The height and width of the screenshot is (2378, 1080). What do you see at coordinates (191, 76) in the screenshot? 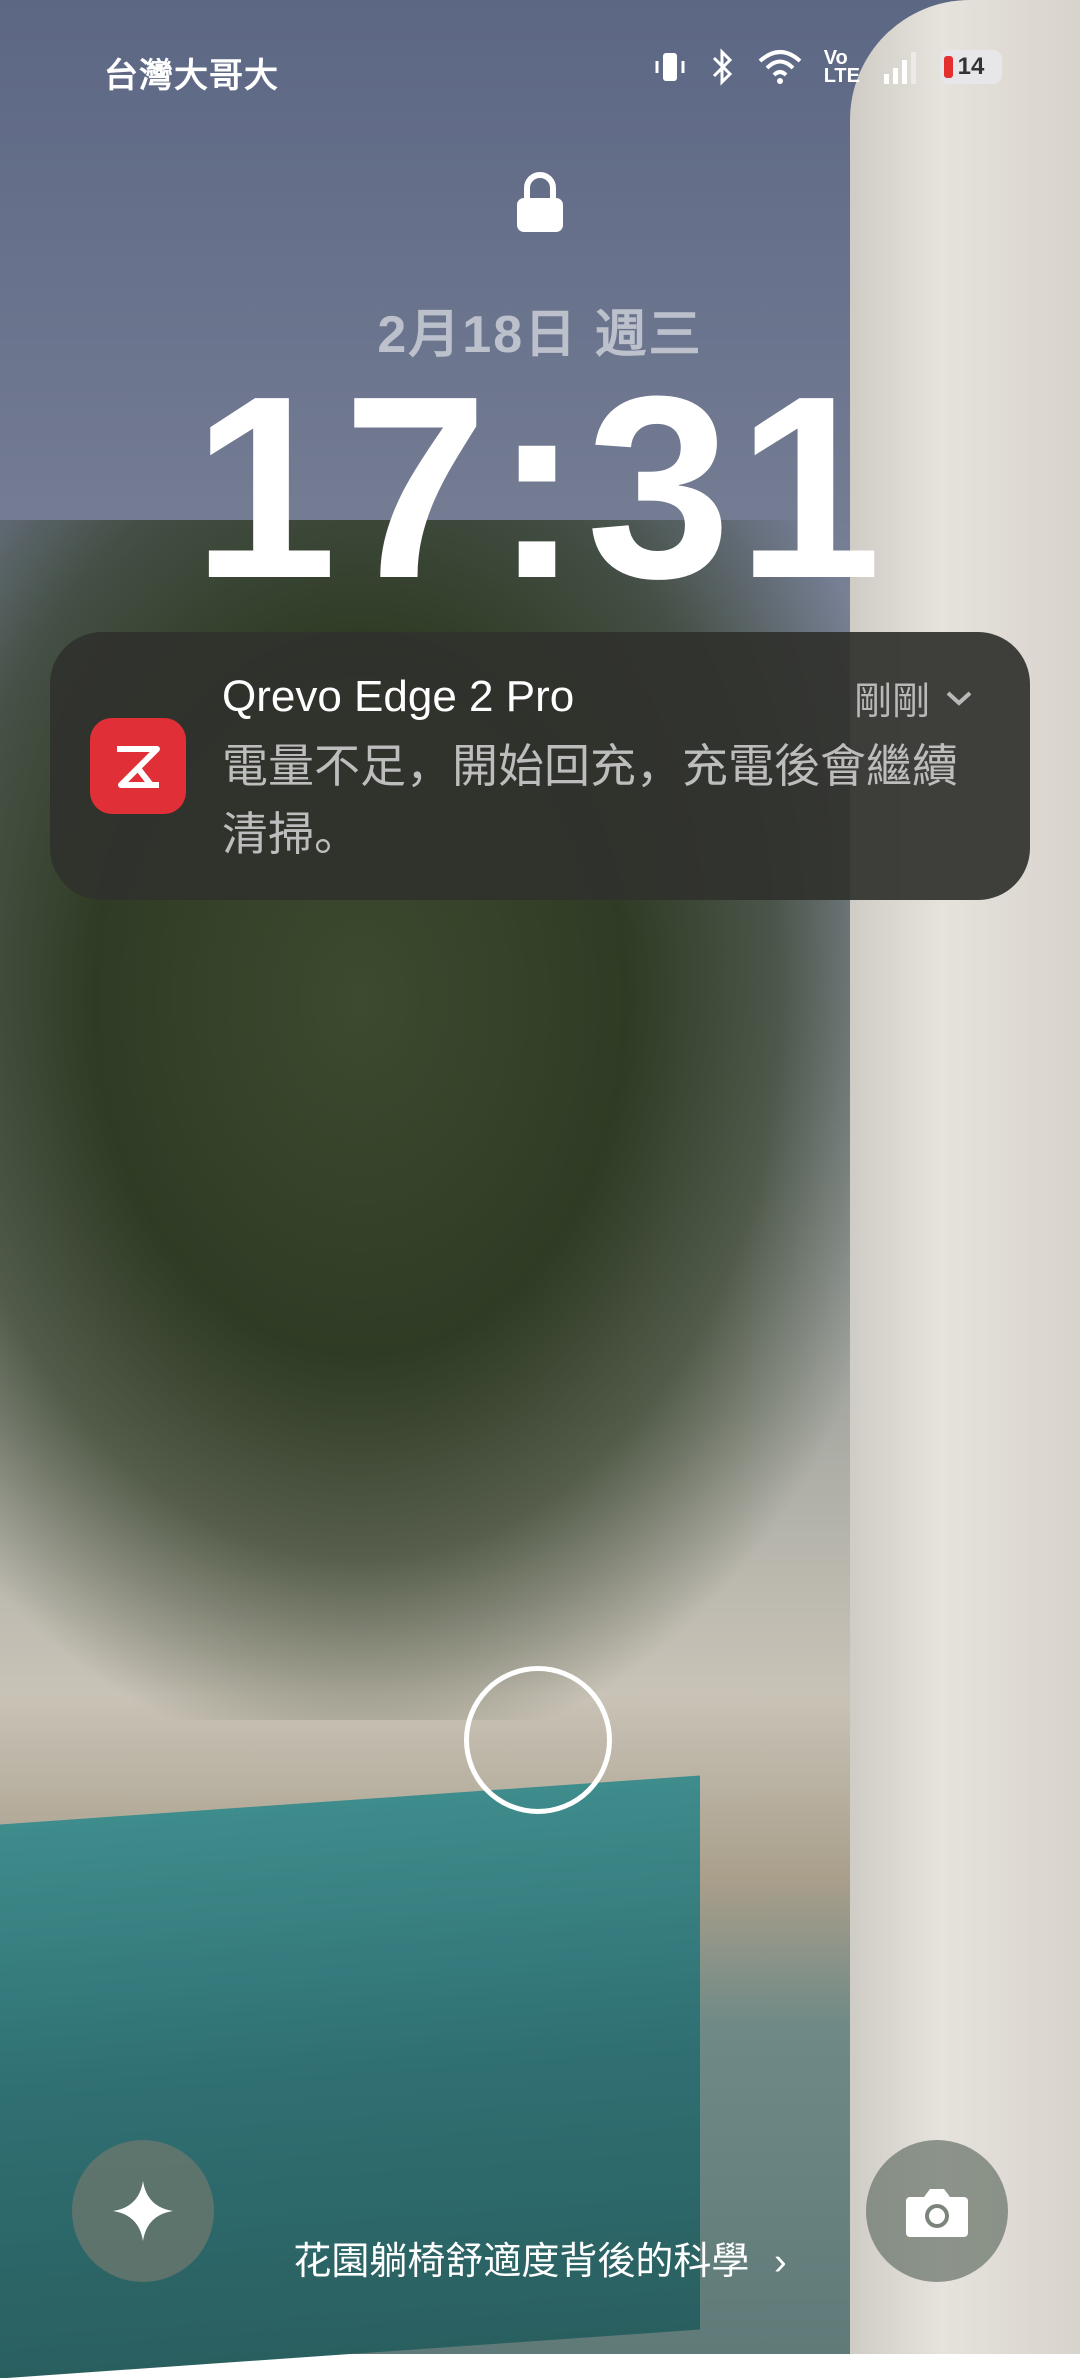
I see `carrier-name: 台灣大哥大` at bounding box center [191, 76].